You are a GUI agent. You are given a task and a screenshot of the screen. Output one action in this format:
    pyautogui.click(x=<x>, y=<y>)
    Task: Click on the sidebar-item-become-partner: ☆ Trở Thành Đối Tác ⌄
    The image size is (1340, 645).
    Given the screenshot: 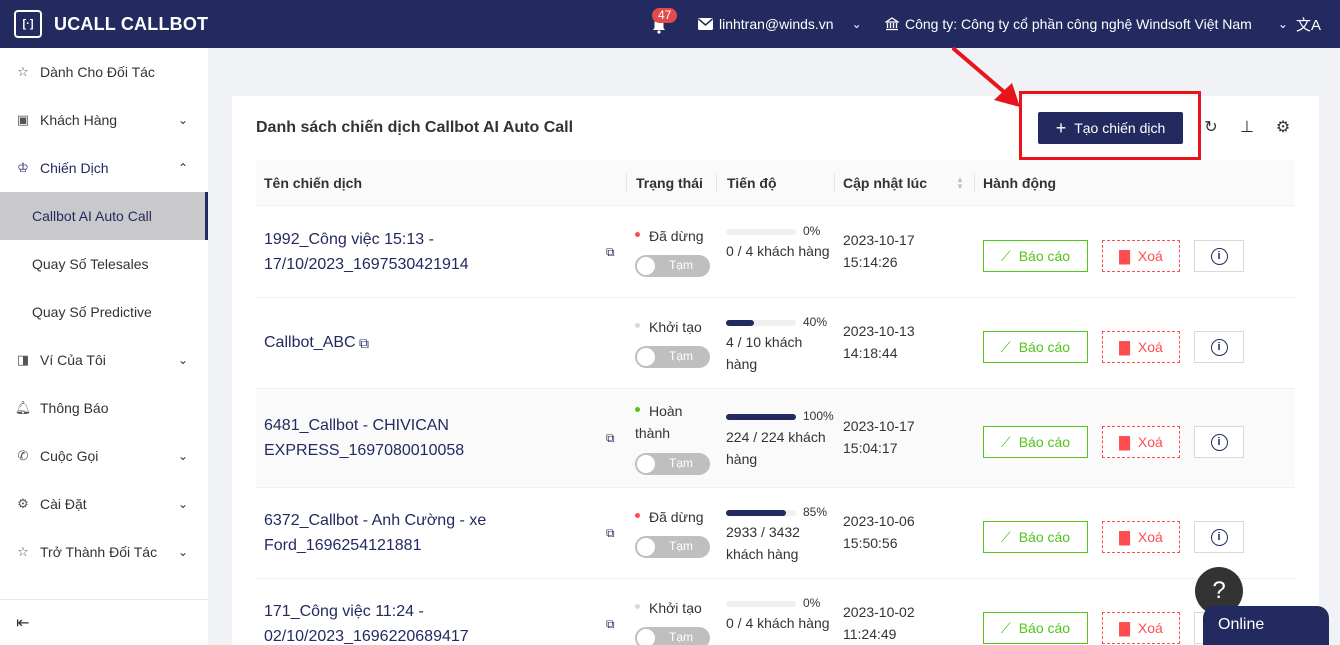 What is the action you would take?
    pyautogui.click(x=104, y=552)
    